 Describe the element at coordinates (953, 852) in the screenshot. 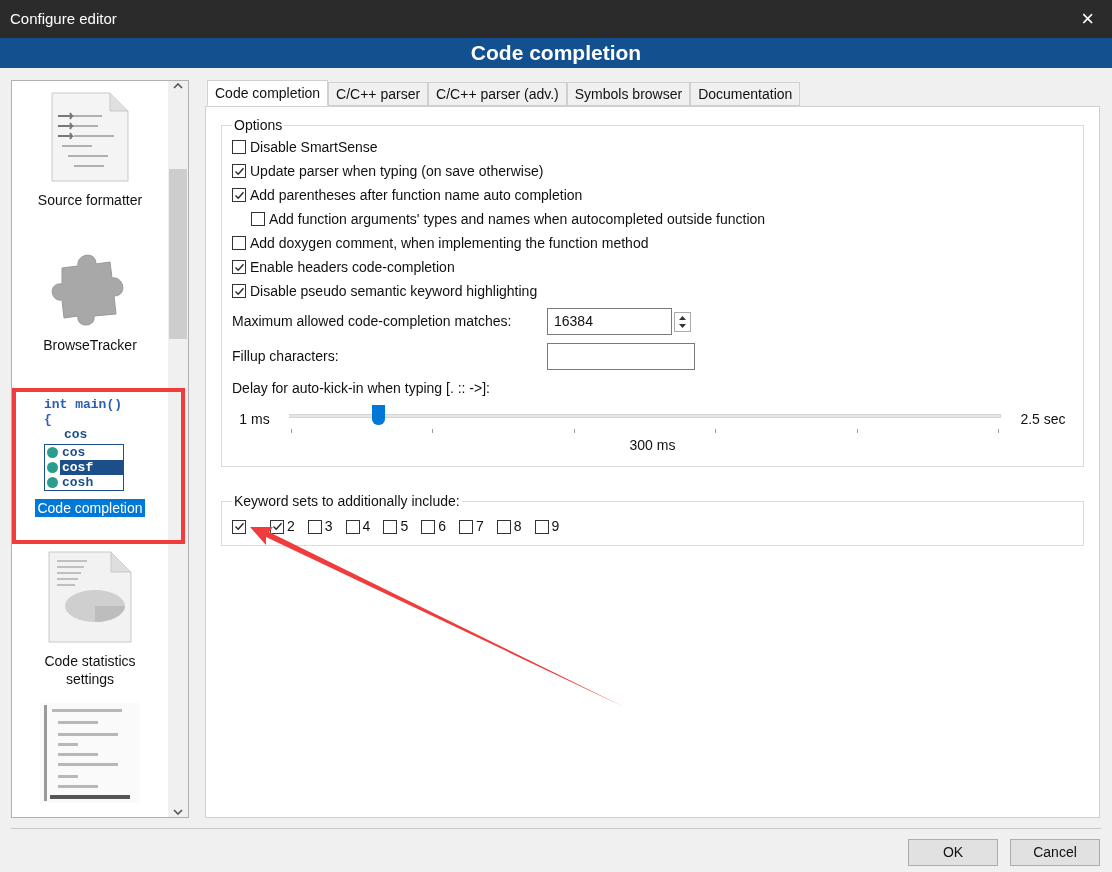

I see `dialog-button: OK` at that location.